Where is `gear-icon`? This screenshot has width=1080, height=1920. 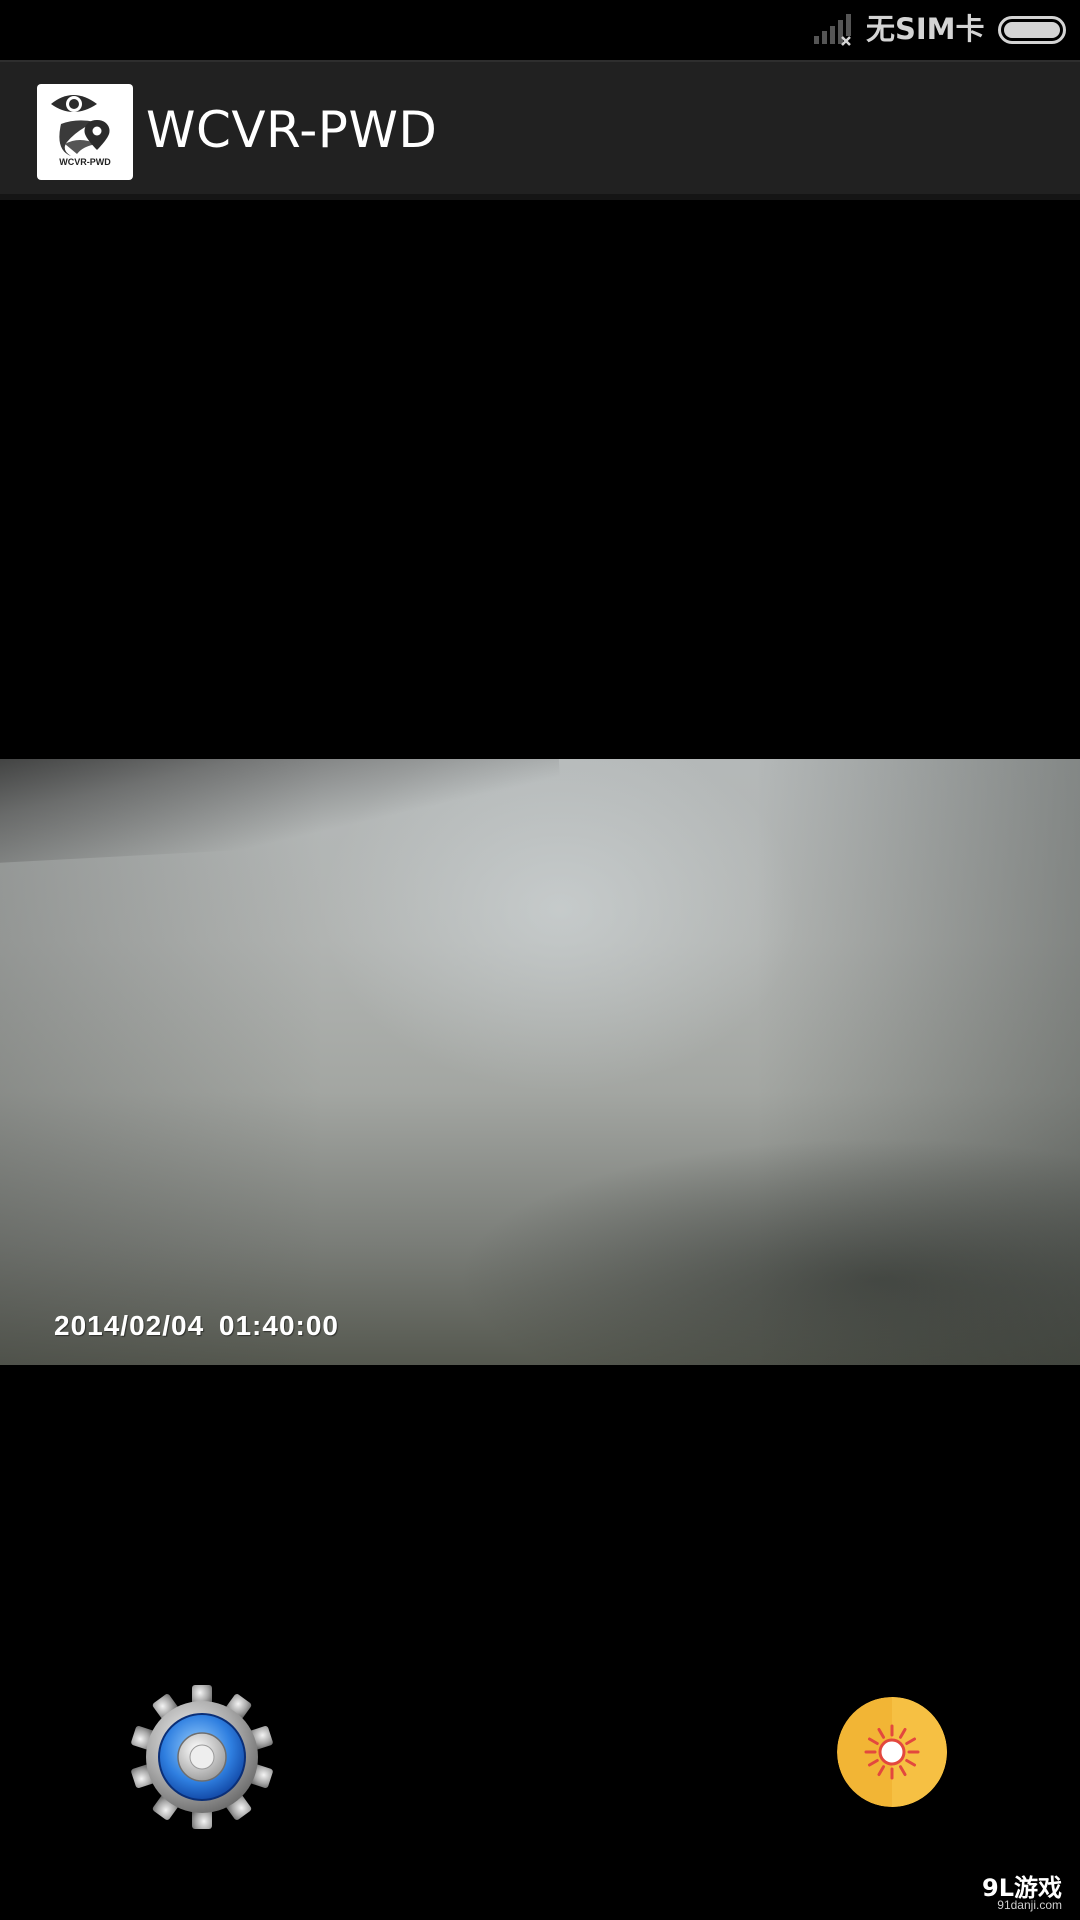
gear-icon is located at coordinates (202, 1757).